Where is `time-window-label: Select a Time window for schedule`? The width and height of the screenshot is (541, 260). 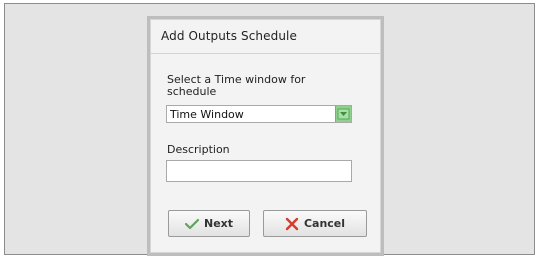
time-window-label: Select a Time window for schedule is located at coordinates (236, 85).